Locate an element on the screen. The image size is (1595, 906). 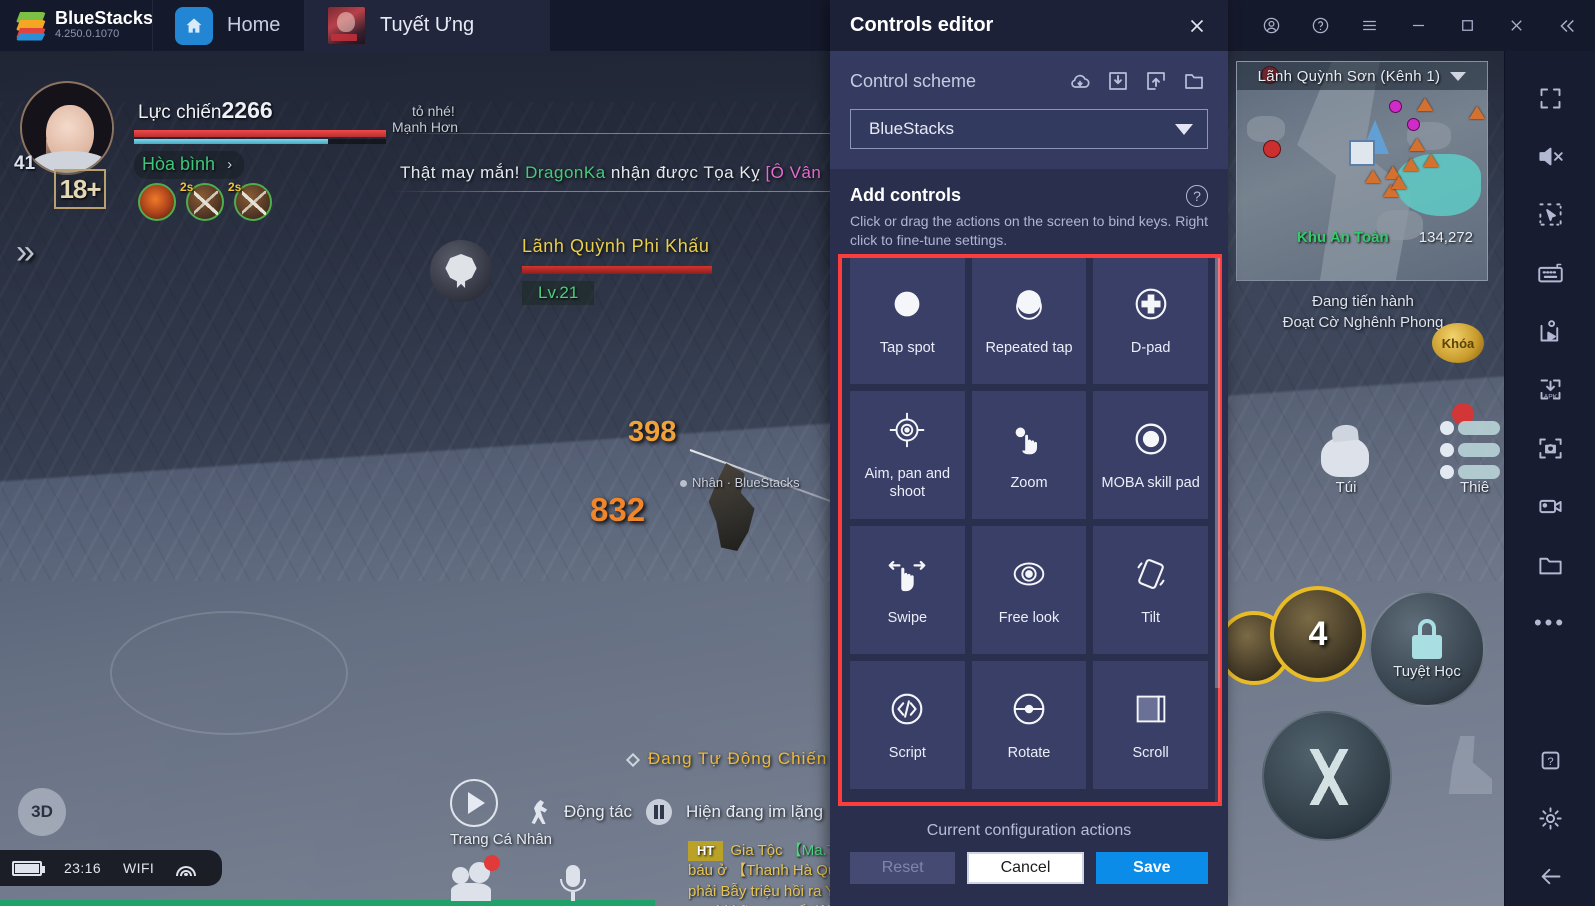
cancel-button: Cancel is located at coordinates (1025, 868).